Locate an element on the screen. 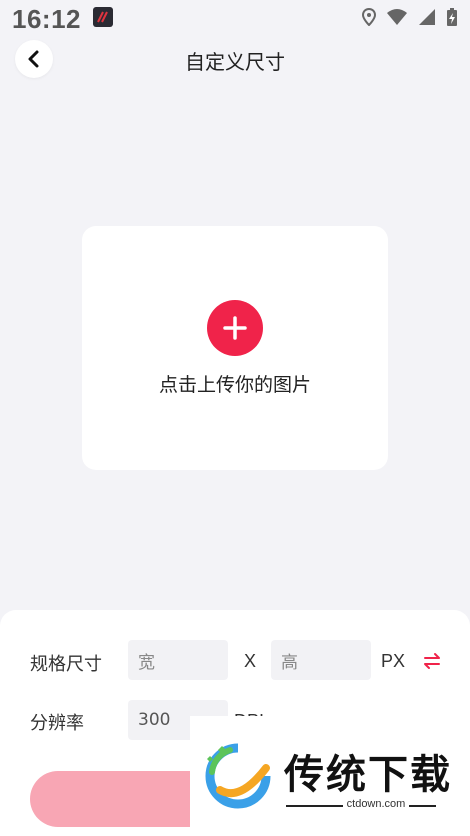 The height and width of the screenshot is (836, 470). upload-button is located at coordinates (235, 328).